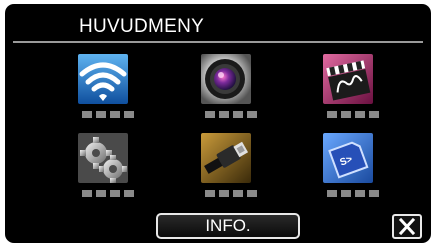  What do you see at coordinates (108, 114) in the screenshot?
I see `wifi-page-indicator` at bounding box center [108, 114].